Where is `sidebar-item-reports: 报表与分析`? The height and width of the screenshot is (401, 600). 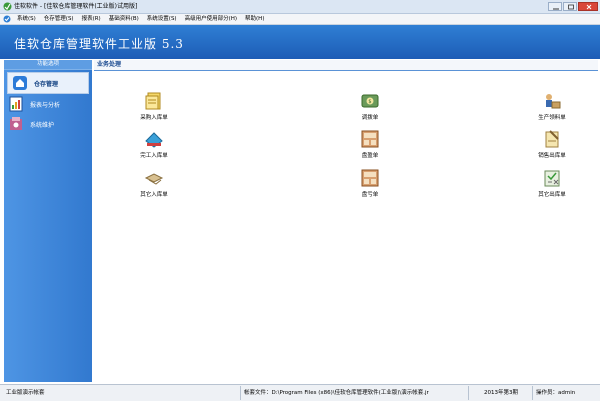
sidebar-item-reports: 报表与分析 is located at coordinates (48, 104).